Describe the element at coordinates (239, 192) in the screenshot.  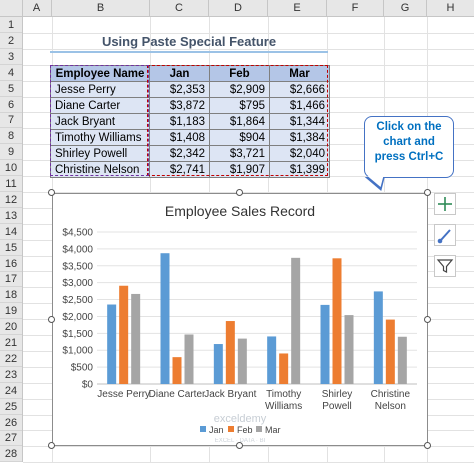
I see `resize-handle-top` at that location.